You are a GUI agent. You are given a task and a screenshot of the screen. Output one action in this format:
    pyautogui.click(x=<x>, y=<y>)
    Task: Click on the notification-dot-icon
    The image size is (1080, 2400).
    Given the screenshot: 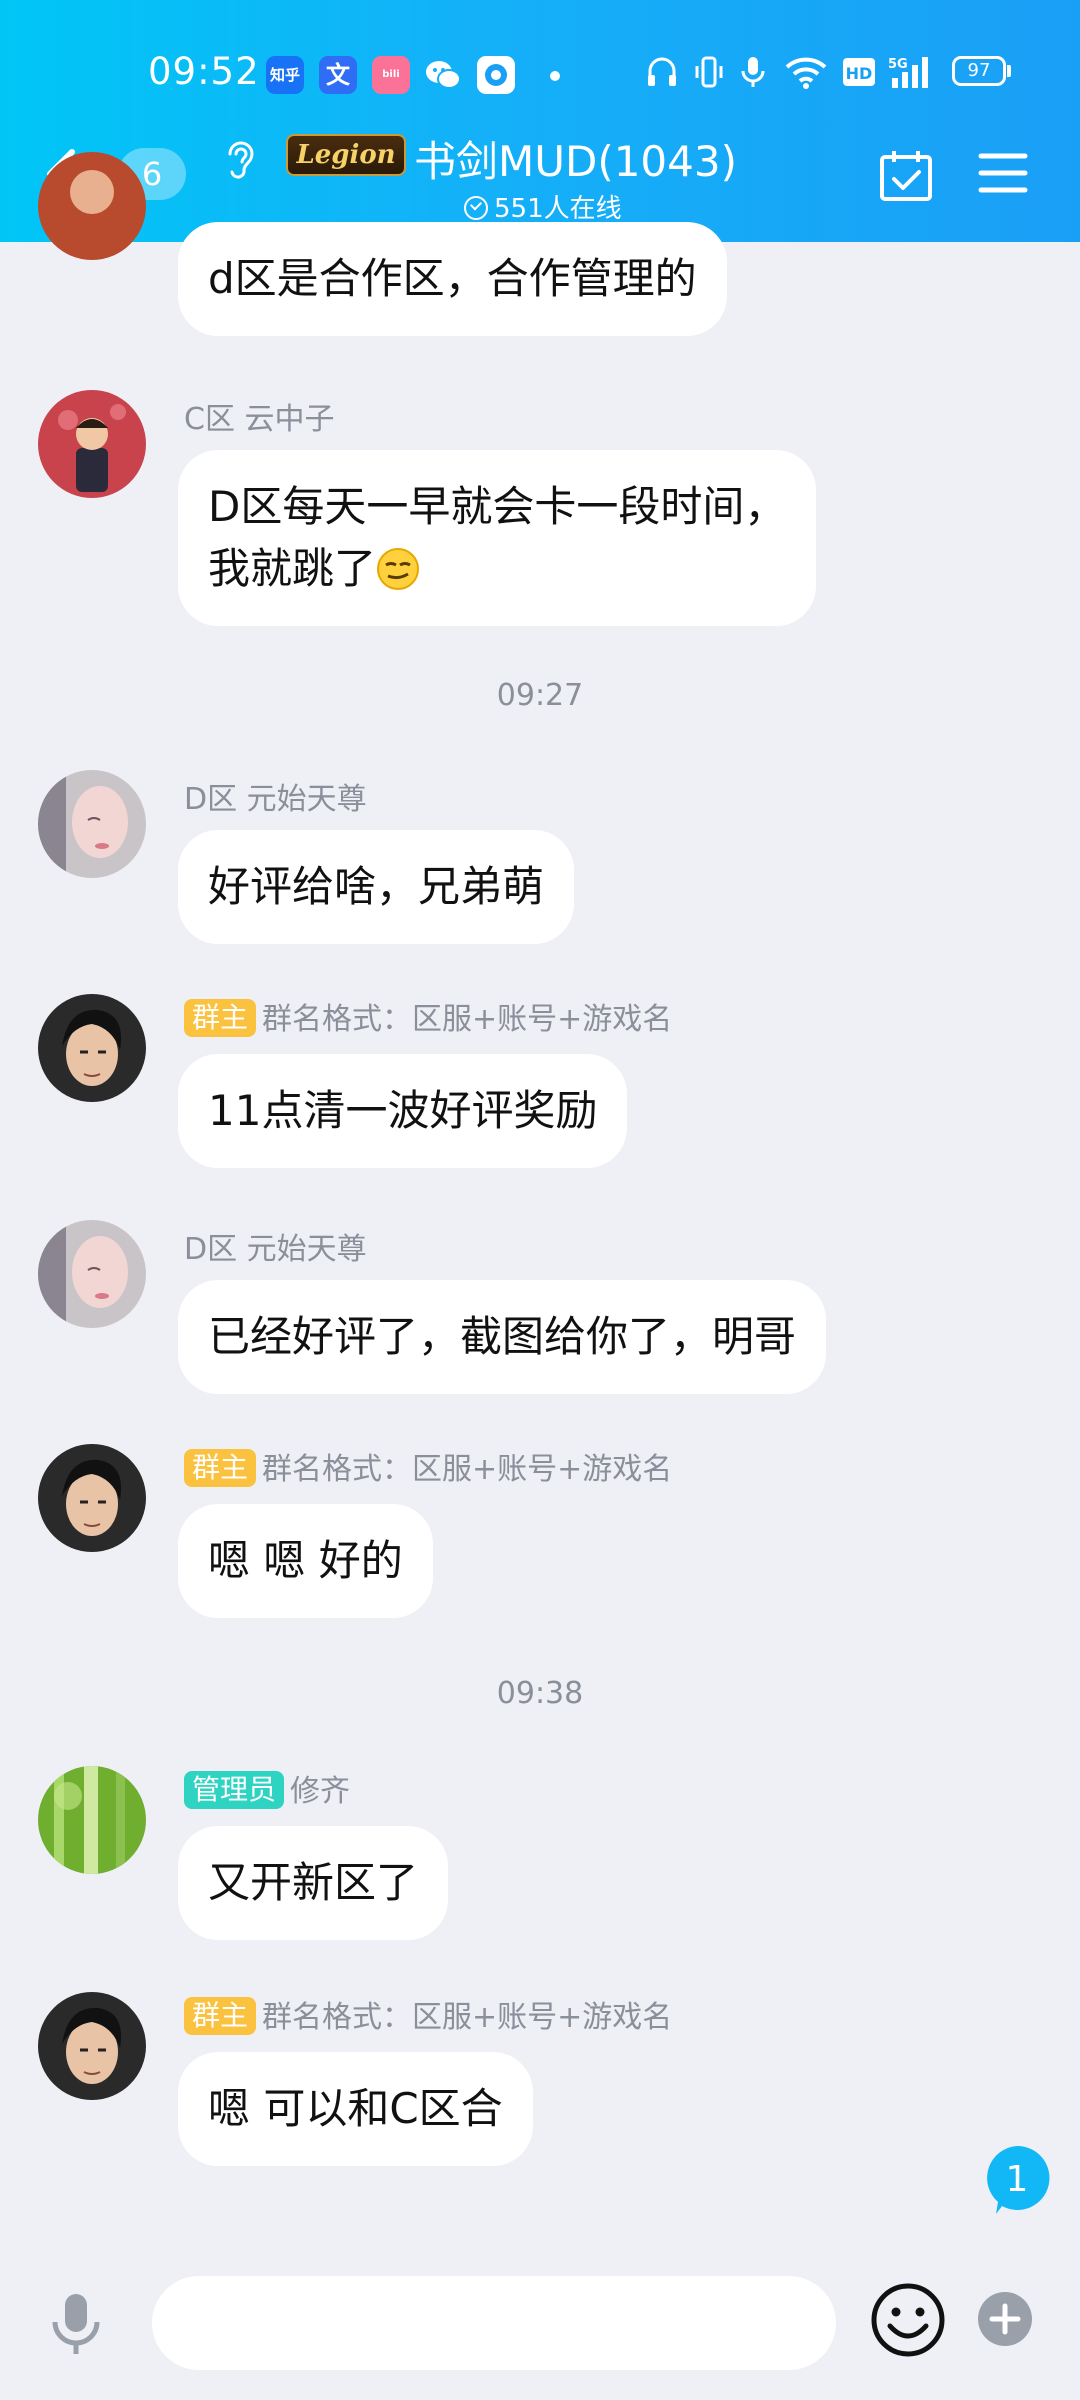 What is the action you would take?
    pyautogui.click(x=555, y=76)
    